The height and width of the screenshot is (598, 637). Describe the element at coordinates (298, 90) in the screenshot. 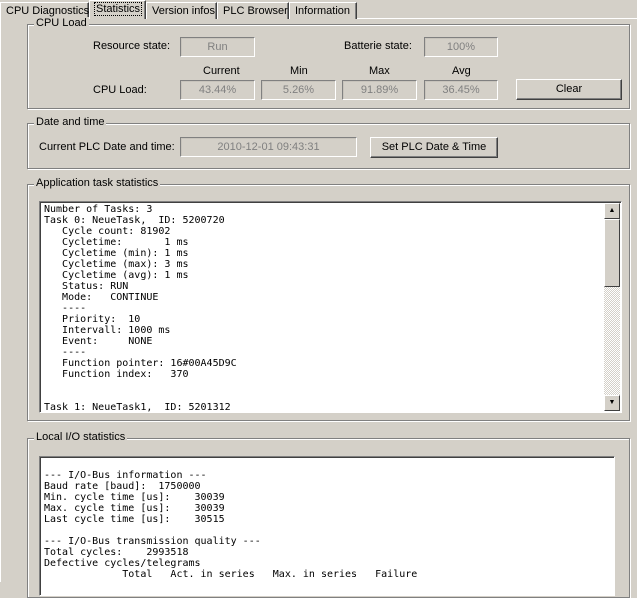

I see `cpu-load-min-field: 5.26%` at that location.